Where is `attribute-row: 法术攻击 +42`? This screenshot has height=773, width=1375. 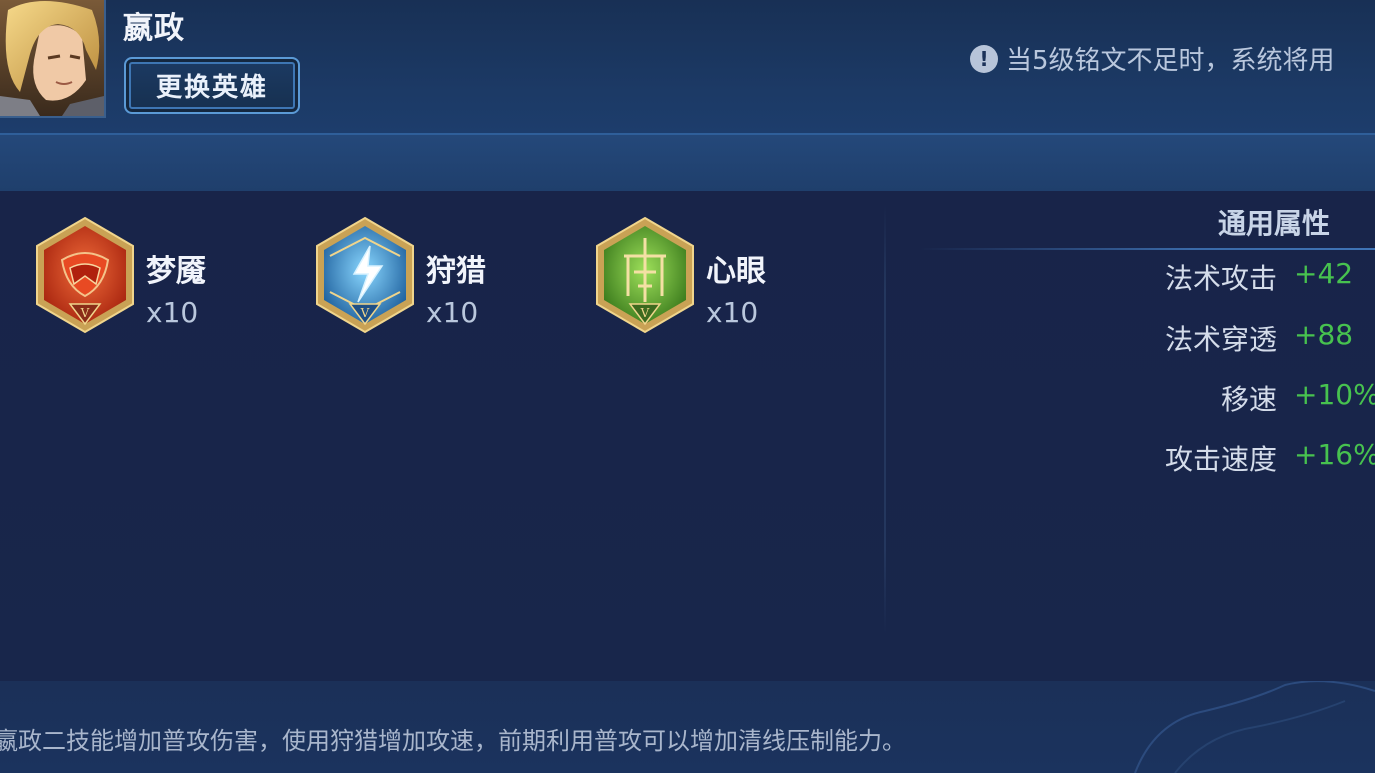 attribute-row: 法术攻击 +42 is located at coordinates (1137, 277).